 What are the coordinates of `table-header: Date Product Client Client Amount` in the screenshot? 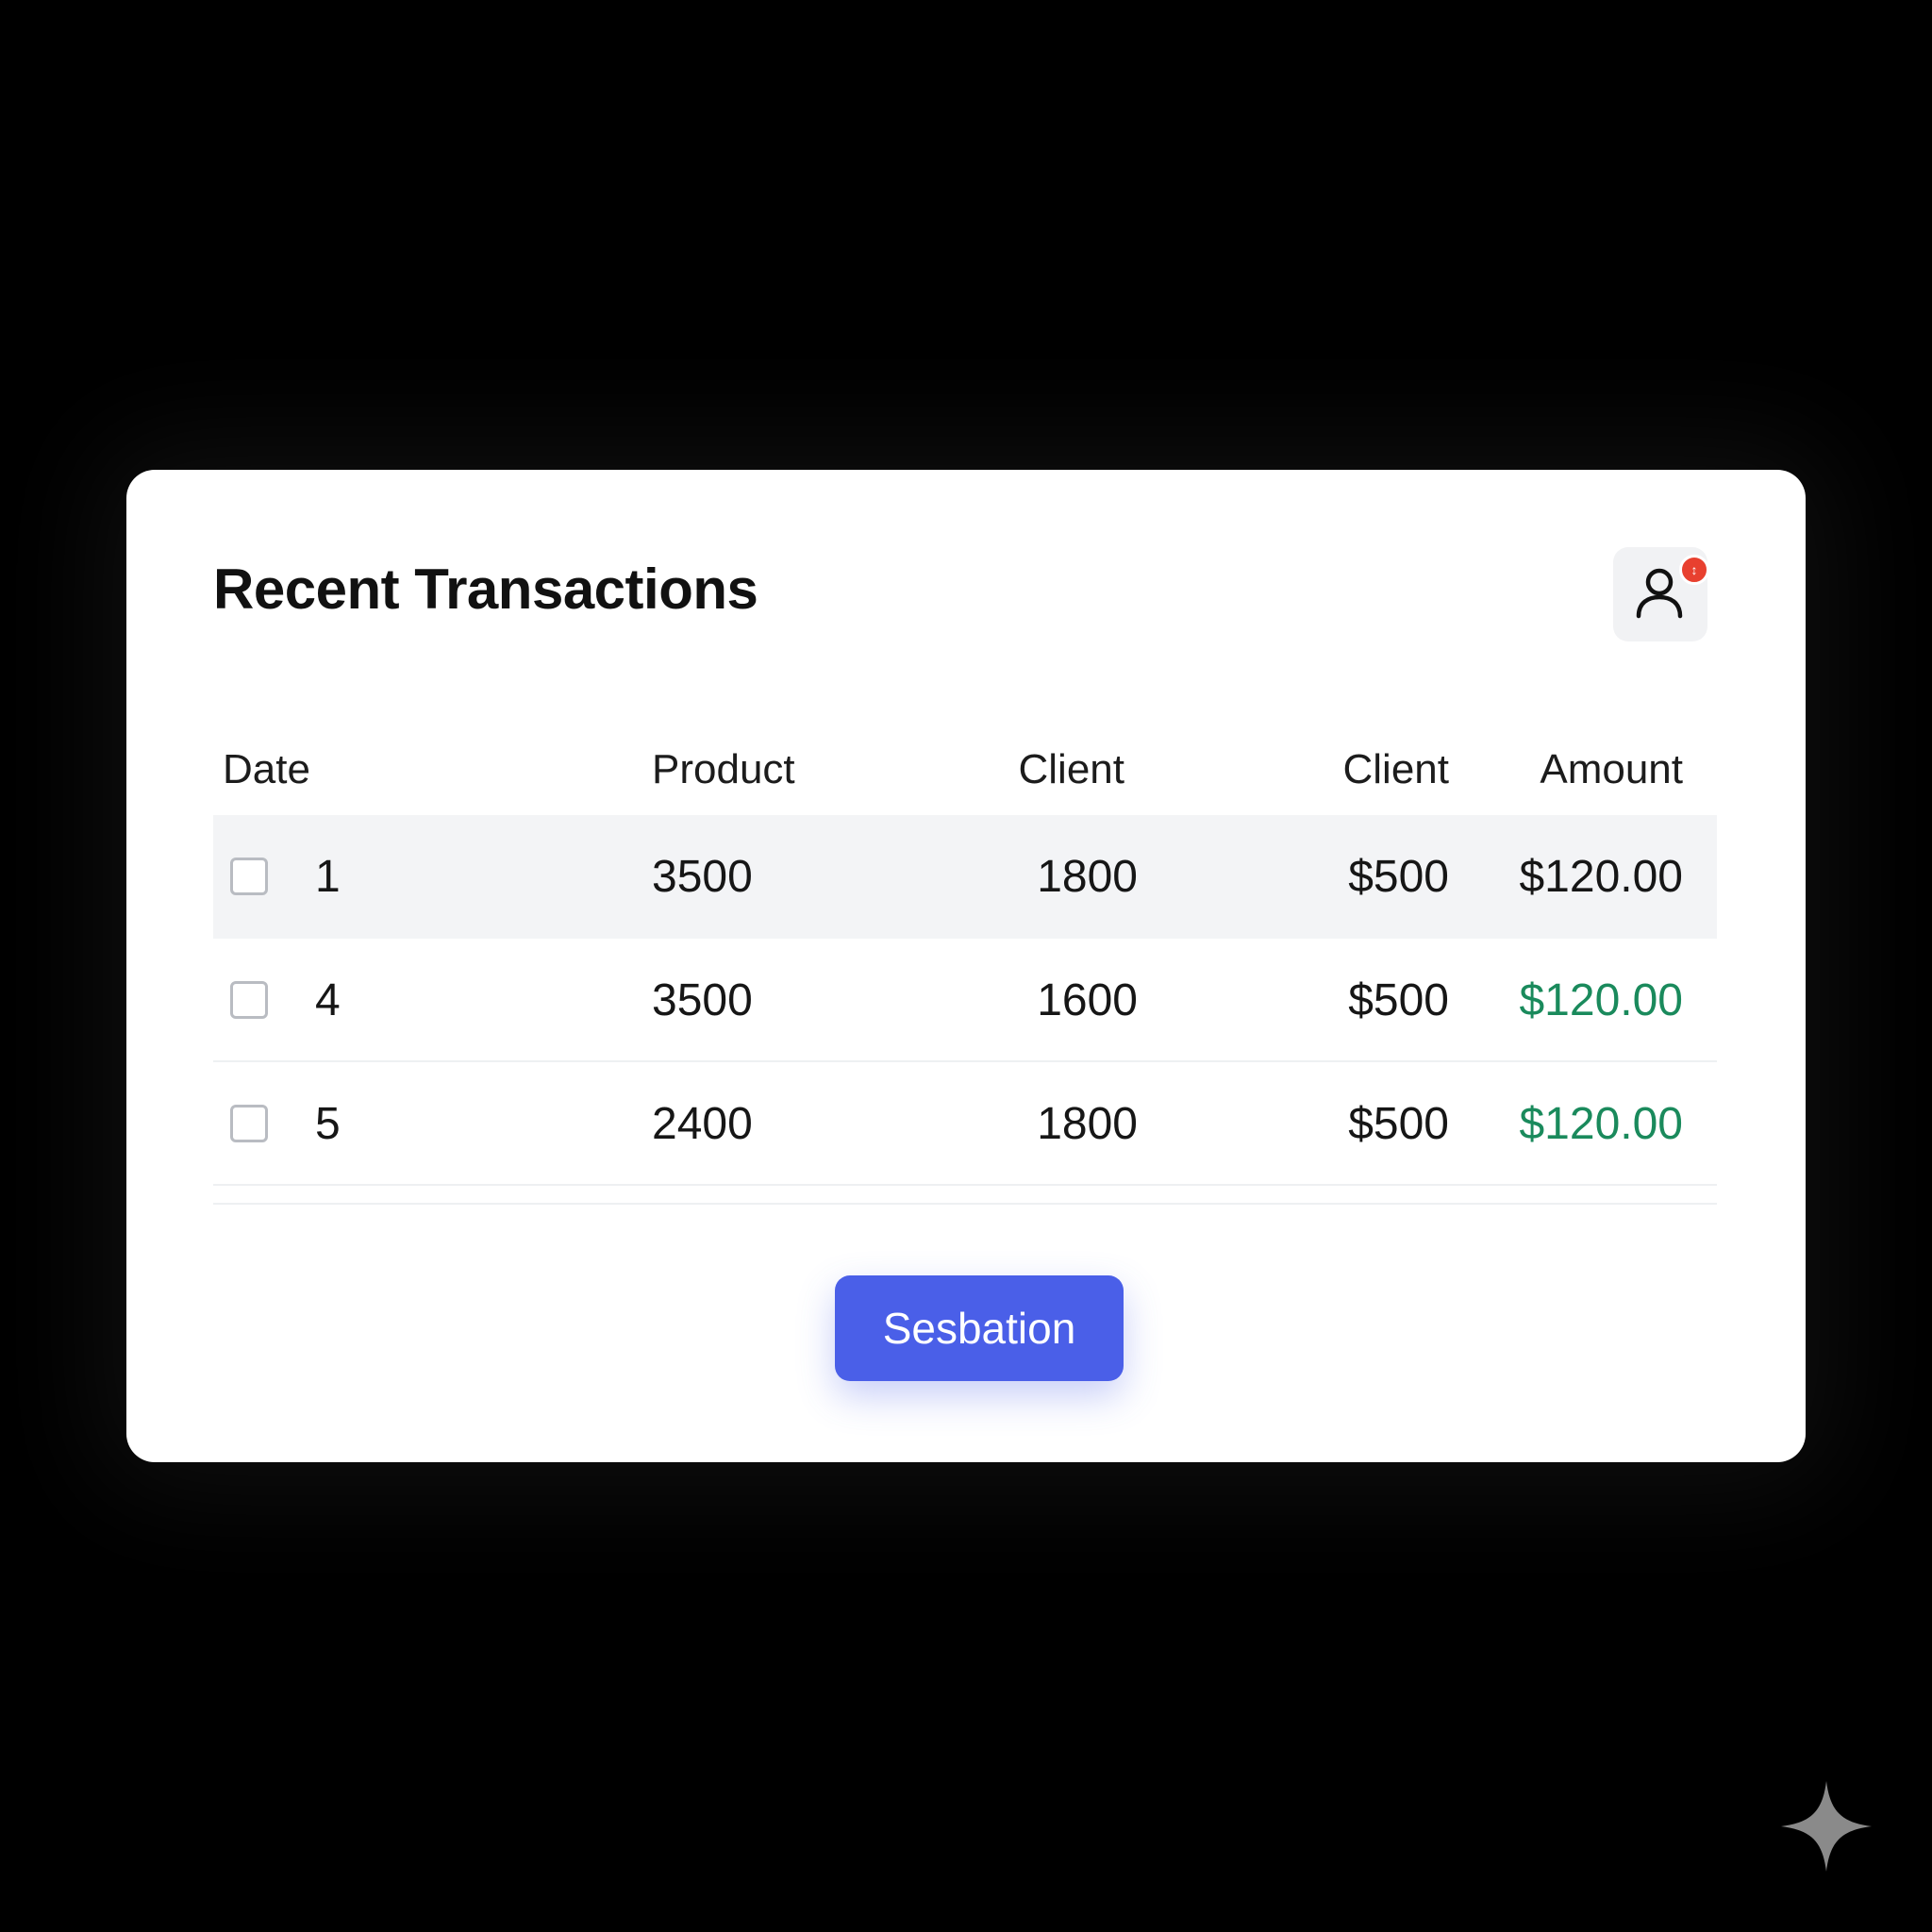 It's located at (965, 769).